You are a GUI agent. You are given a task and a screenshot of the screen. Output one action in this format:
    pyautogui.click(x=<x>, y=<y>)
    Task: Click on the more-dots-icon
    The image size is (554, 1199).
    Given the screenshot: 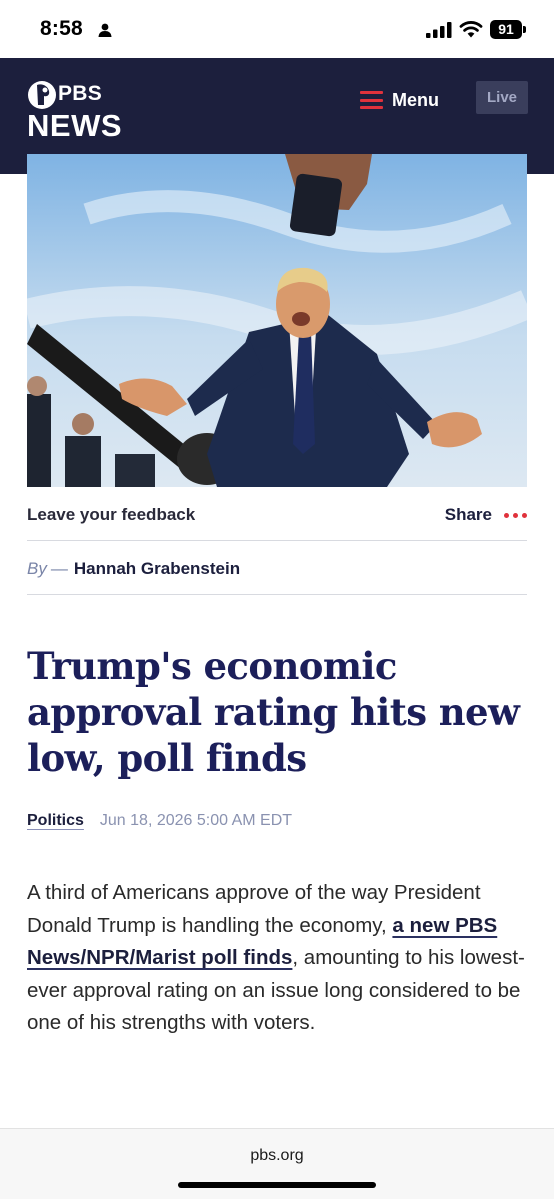 What is the action you would take?
    pyautogui.click(x=515, y=515)
    